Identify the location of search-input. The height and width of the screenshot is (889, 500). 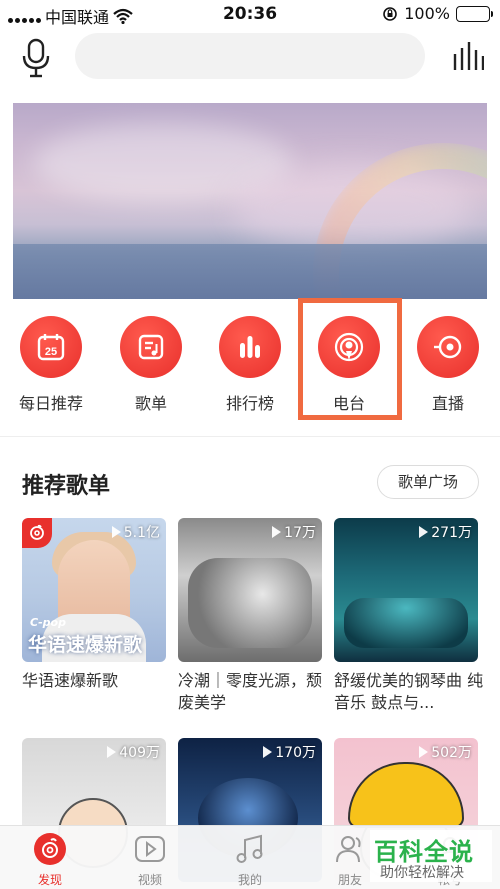
(250, 56).